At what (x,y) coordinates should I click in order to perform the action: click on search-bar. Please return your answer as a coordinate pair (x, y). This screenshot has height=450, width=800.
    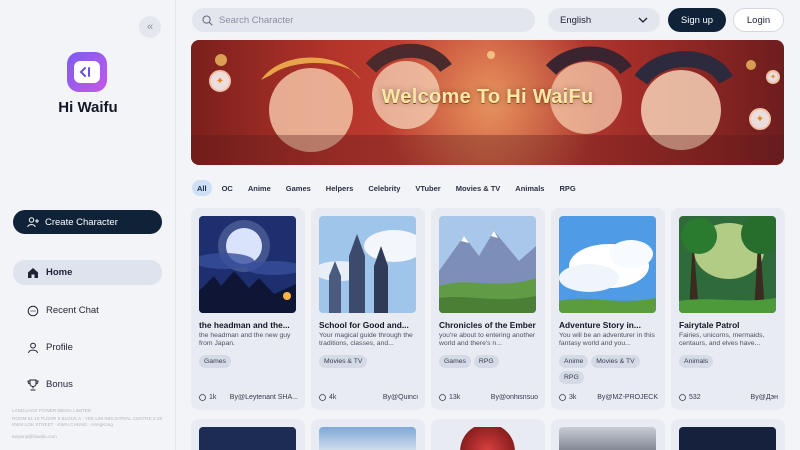
    Looking at the image, I should click on (363, 20).